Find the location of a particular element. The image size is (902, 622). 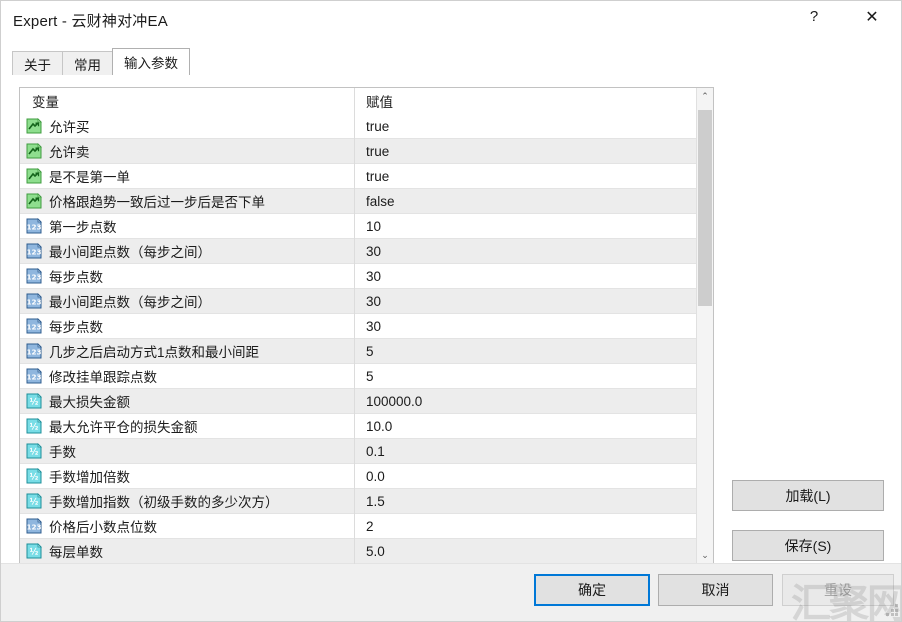

parameter-name-cell: 123 第一步点数 is located at coordinates (187, 226).